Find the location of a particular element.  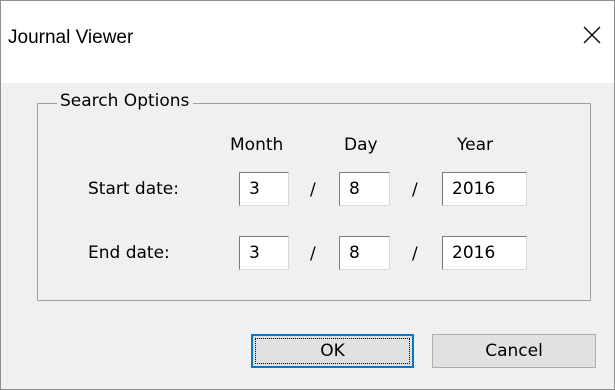

cancel-button-label: Cancel is located at coordinates (514, 351).